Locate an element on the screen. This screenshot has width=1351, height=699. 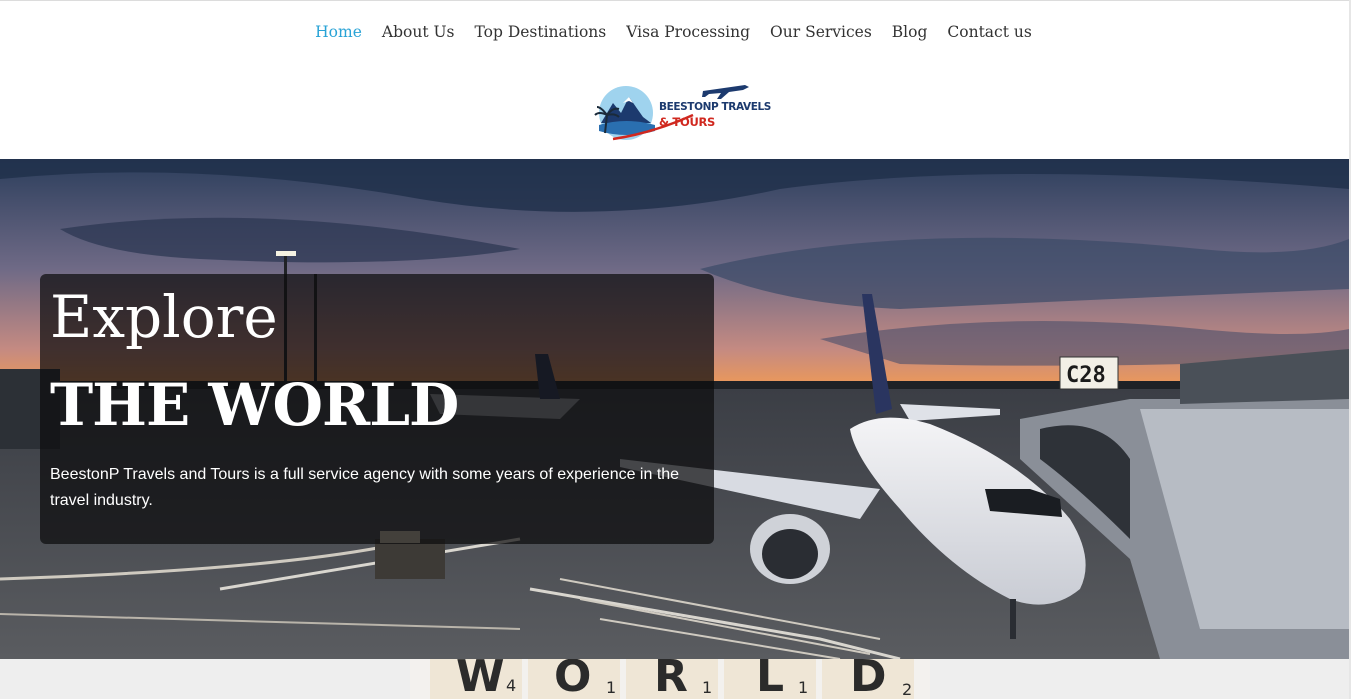
tile-letter-1: W is located at coordinates (480, 679).